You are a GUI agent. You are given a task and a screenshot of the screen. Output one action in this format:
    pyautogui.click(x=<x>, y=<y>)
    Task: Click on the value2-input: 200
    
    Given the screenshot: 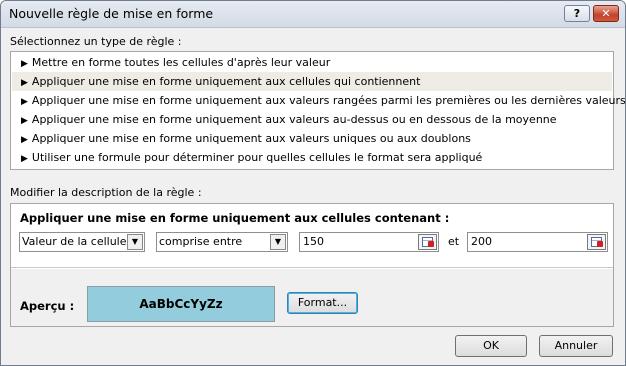 What is the action you would take?
    pyautogui.click(x=537, y=242)
    